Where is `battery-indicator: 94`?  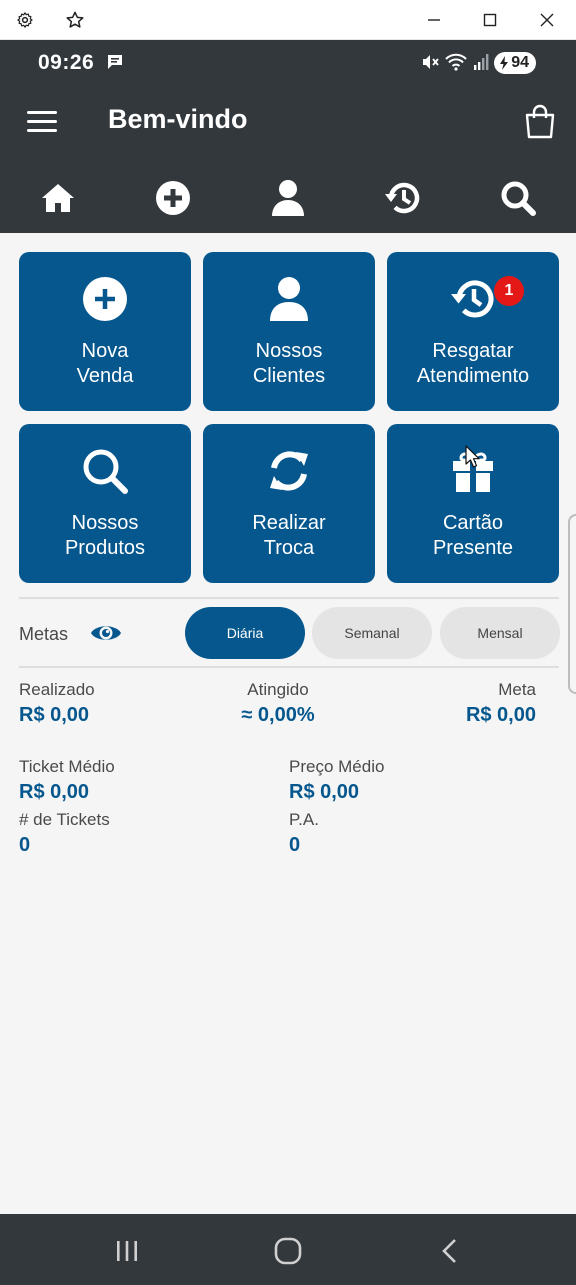 battery-indicator: 94 is located at coordinates (515, 63).